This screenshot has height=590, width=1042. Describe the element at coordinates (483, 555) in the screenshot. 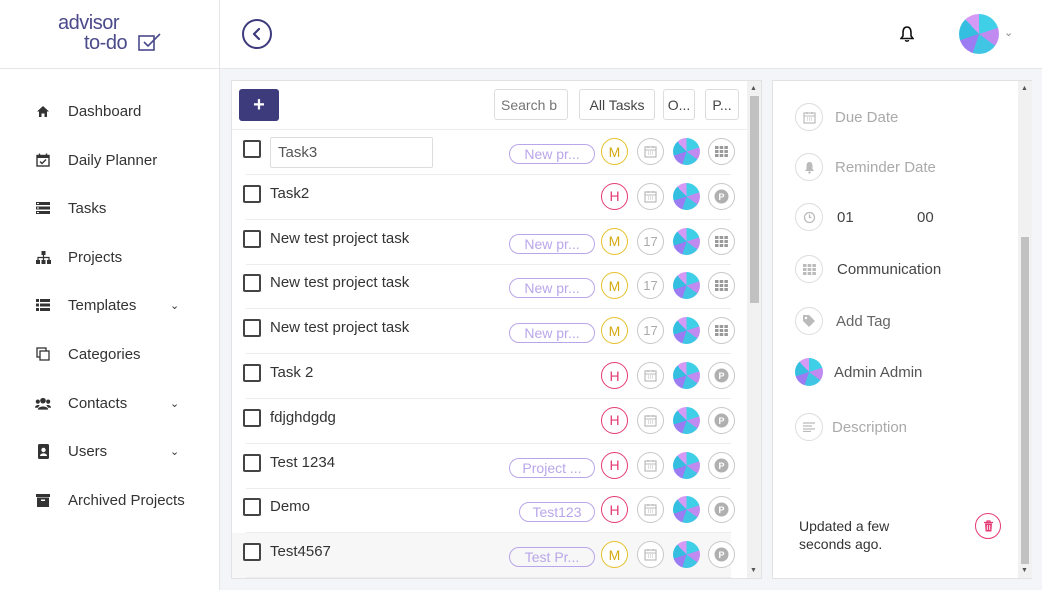

I see `task-row: Test4567 Test Pr... M P` at that location.